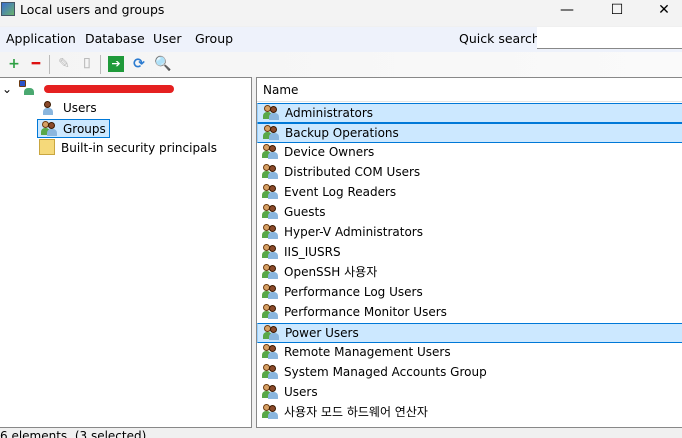  I want to click on group-name: Backup Operations, so click(342, 133).